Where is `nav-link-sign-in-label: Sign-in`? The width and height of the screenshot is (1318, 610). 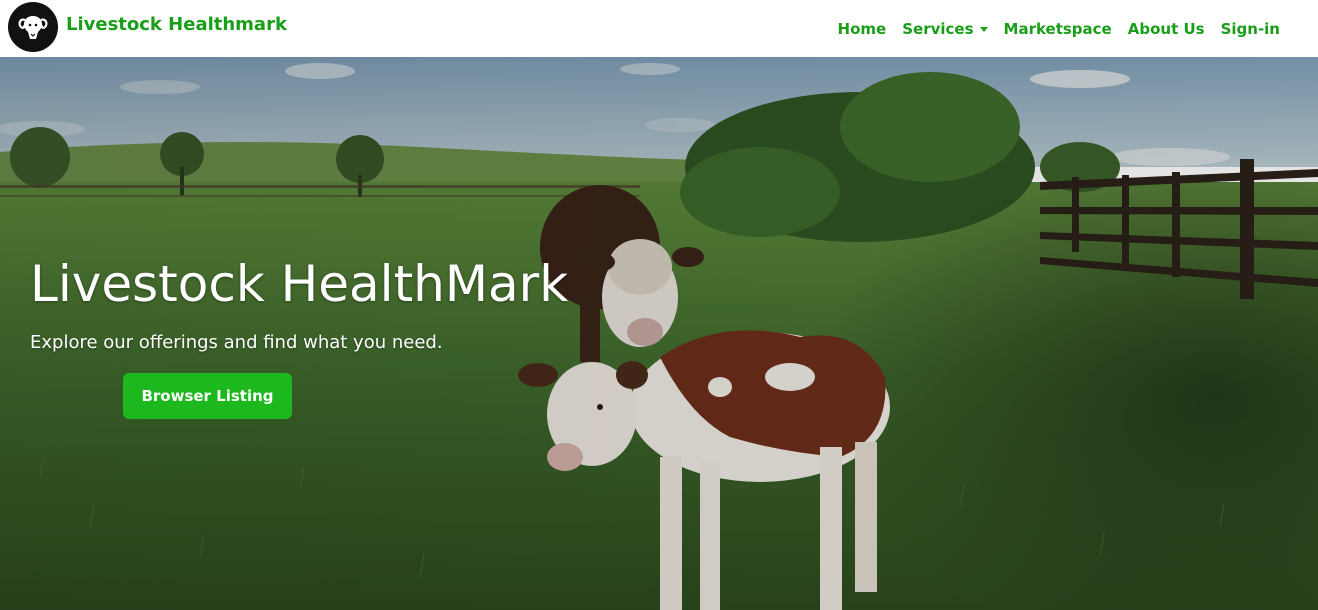
nav-link-sign-in-label: Sign-in is located at coordinates (1250, 28).